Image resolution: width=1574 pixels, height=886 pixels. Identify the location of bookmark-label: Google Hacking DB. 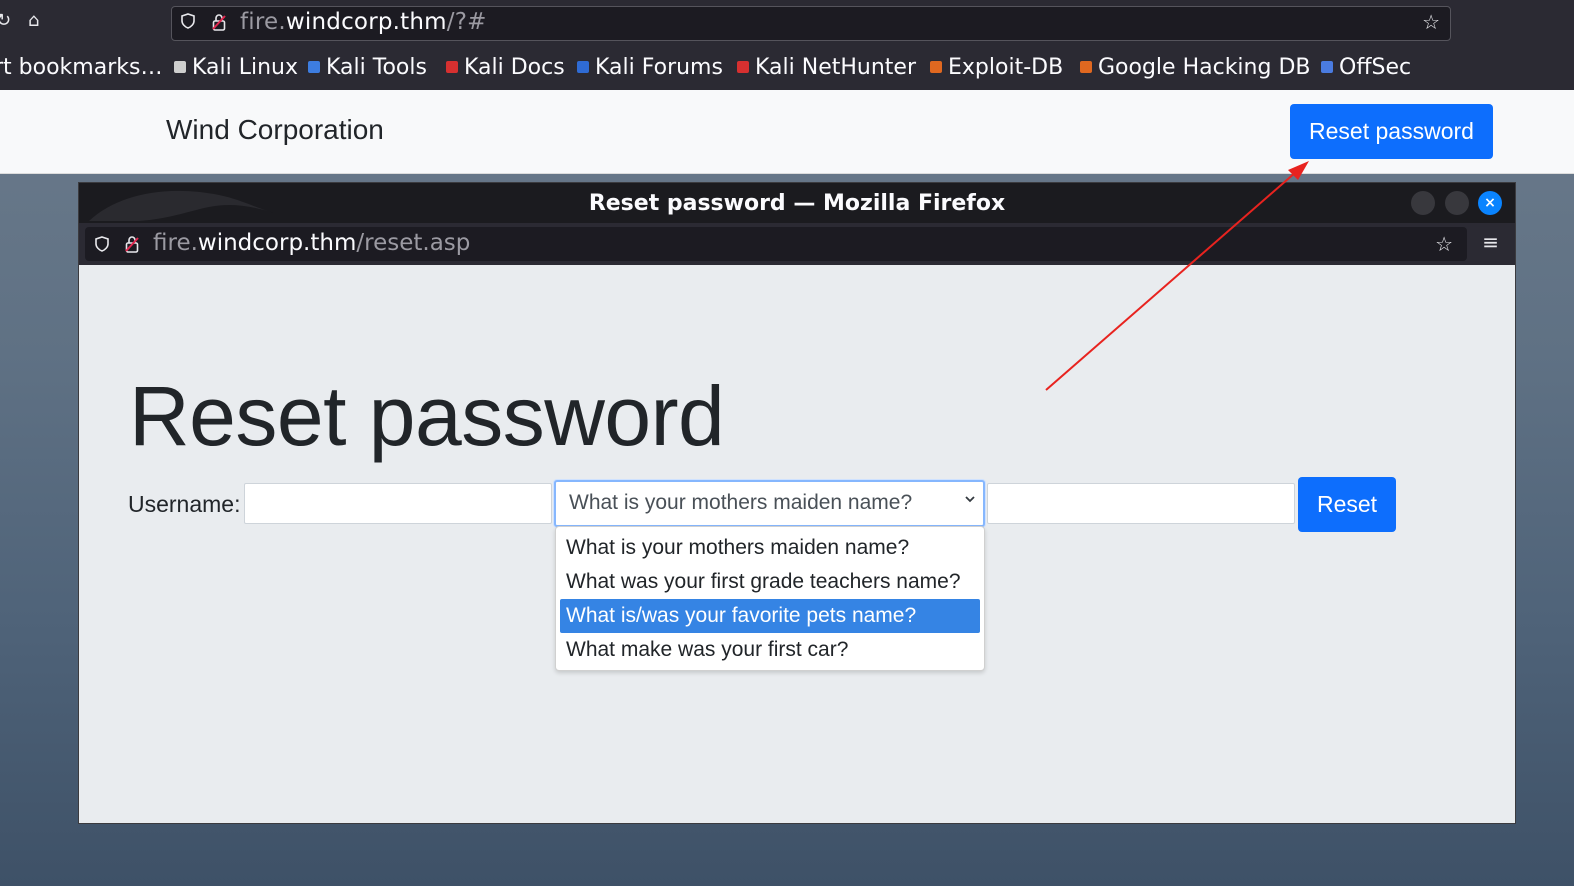
(1204, 67).